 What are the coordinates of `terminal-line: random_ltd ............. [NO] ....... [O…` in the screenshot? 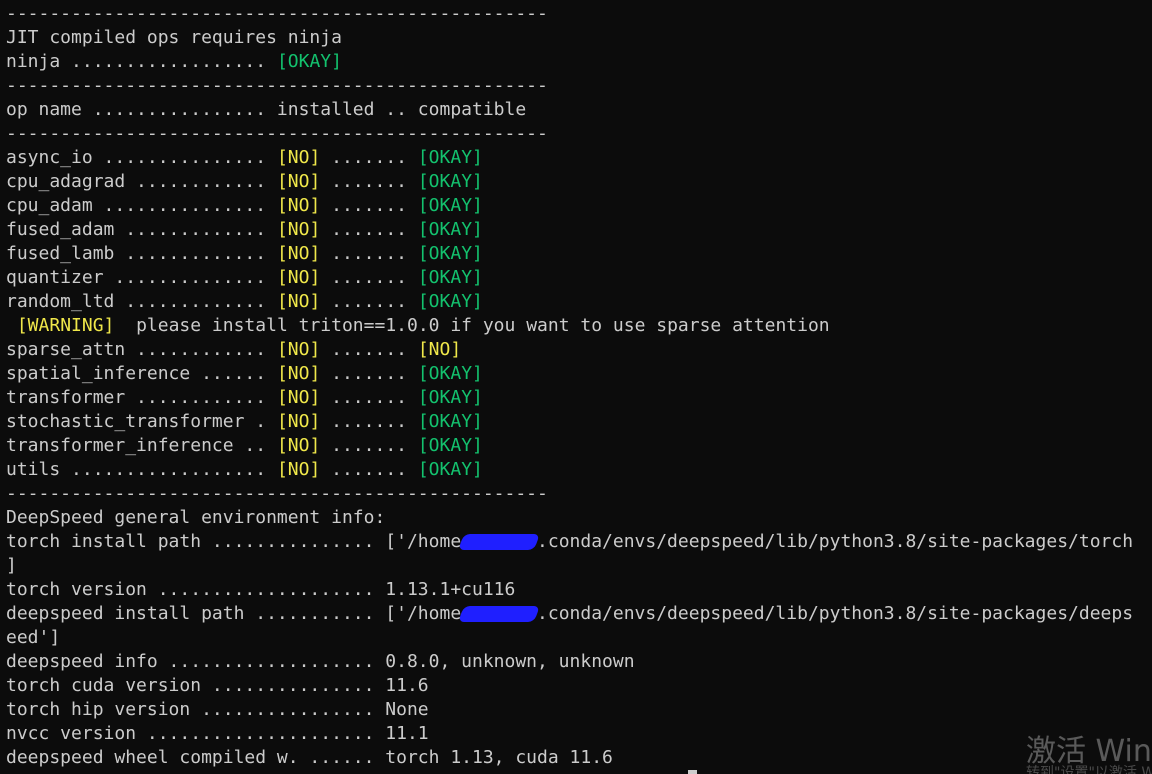 It's located at (579, 302).